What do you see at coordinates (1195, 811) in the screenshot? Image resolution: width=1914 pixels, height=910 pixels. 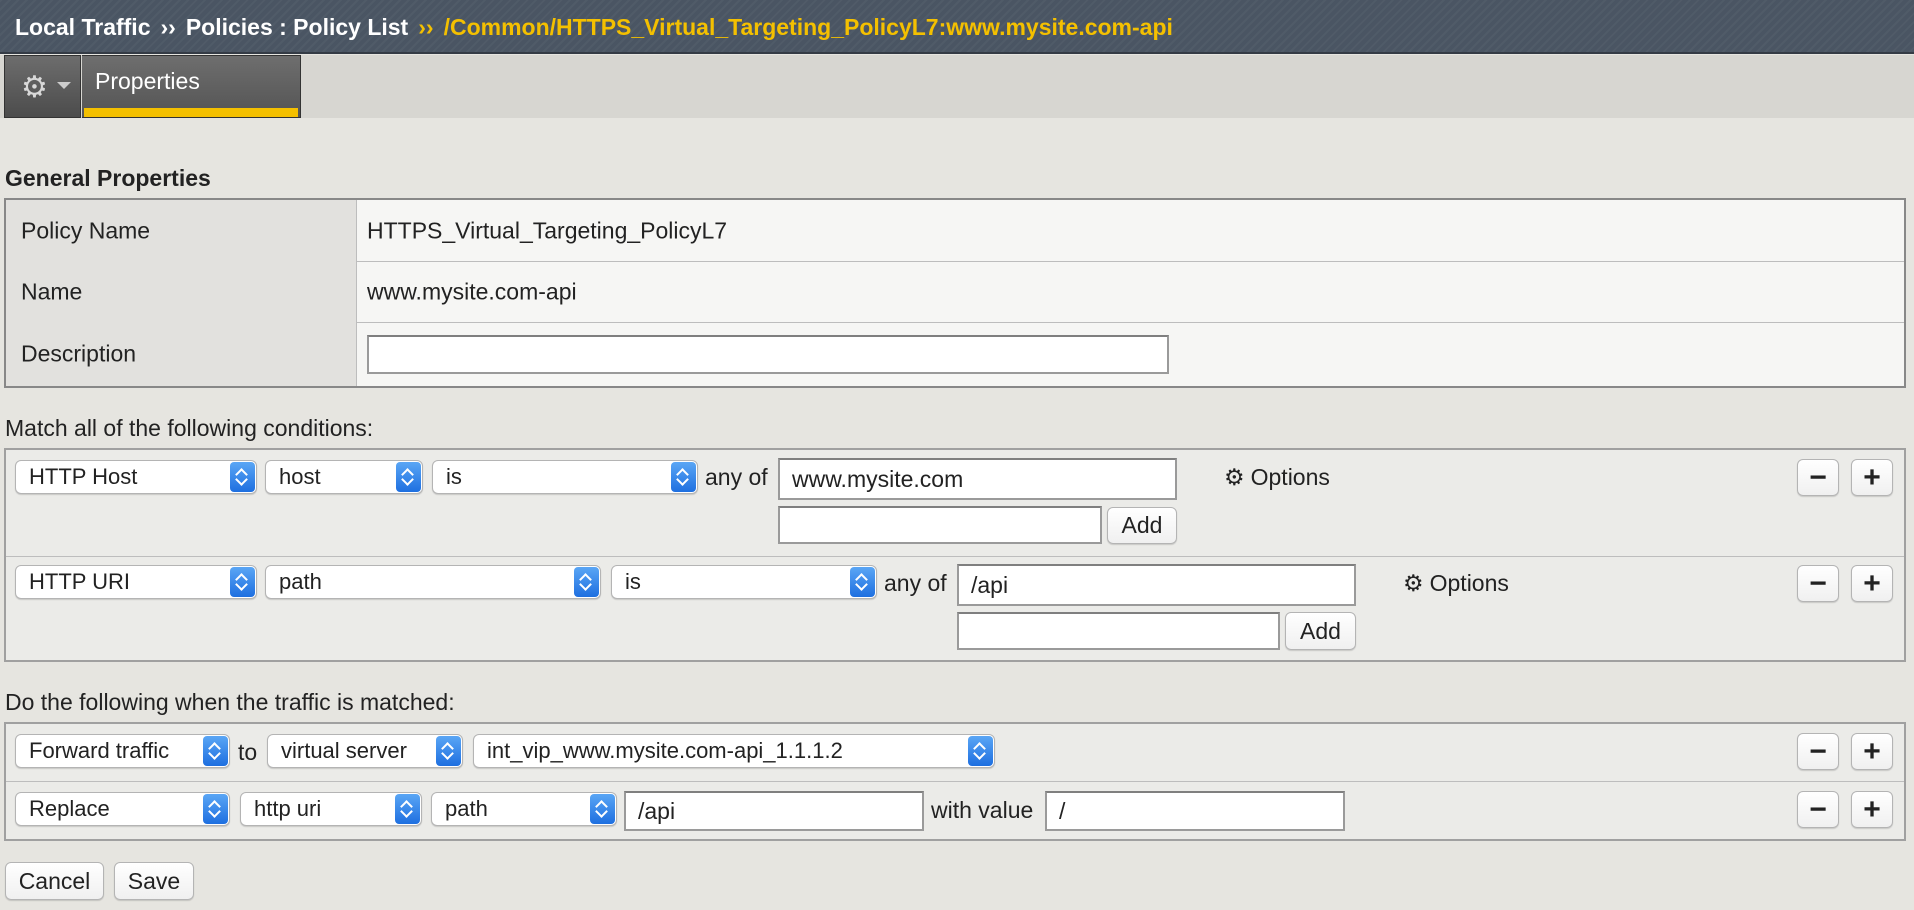 I see `with-value-input: /` at bounding box center [1195, 811].